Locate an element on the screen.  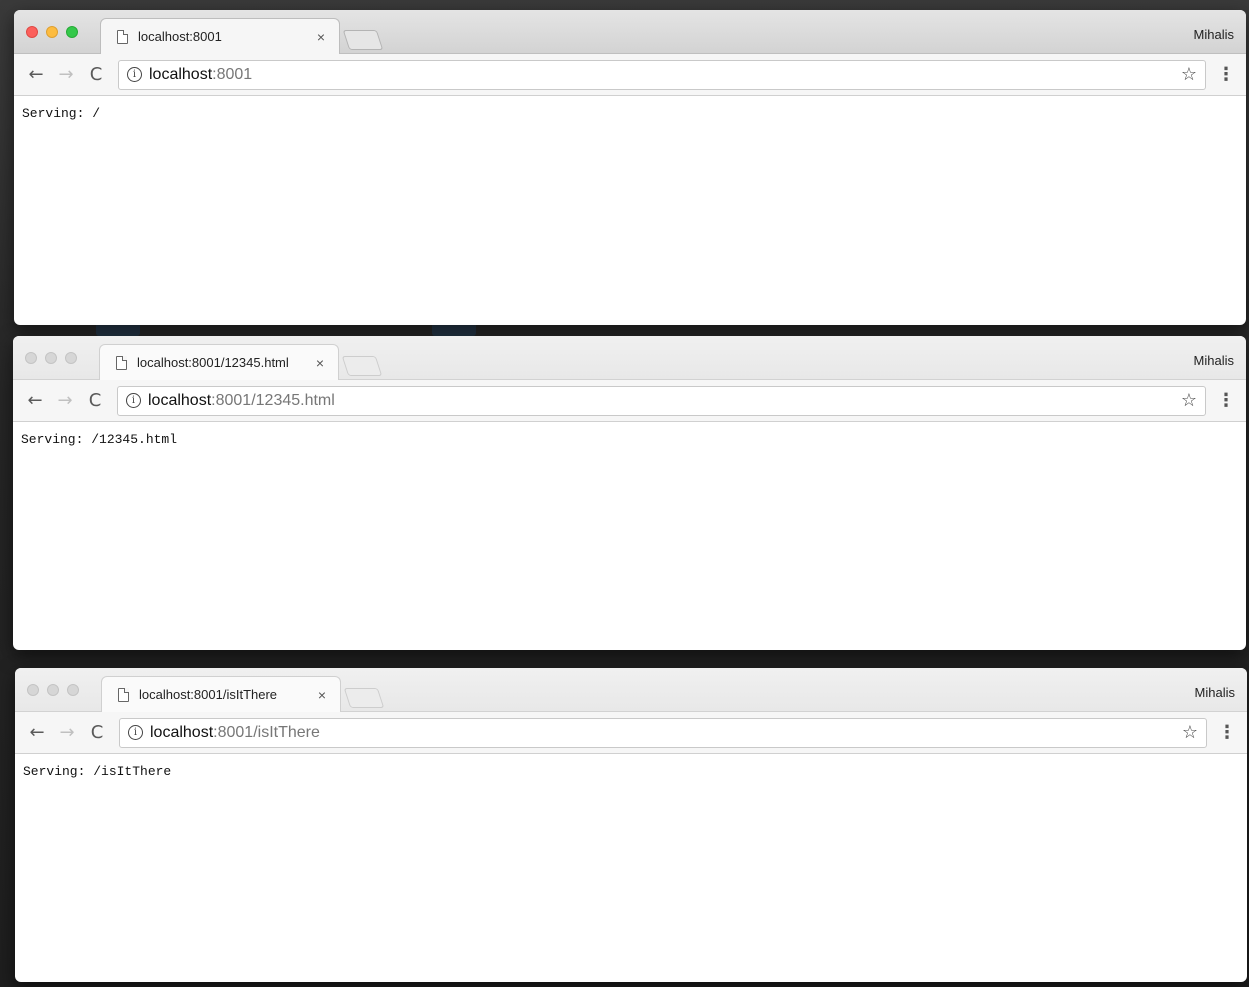
url-text: localhost:8001/12345.html is located at coordinates (241, 401).